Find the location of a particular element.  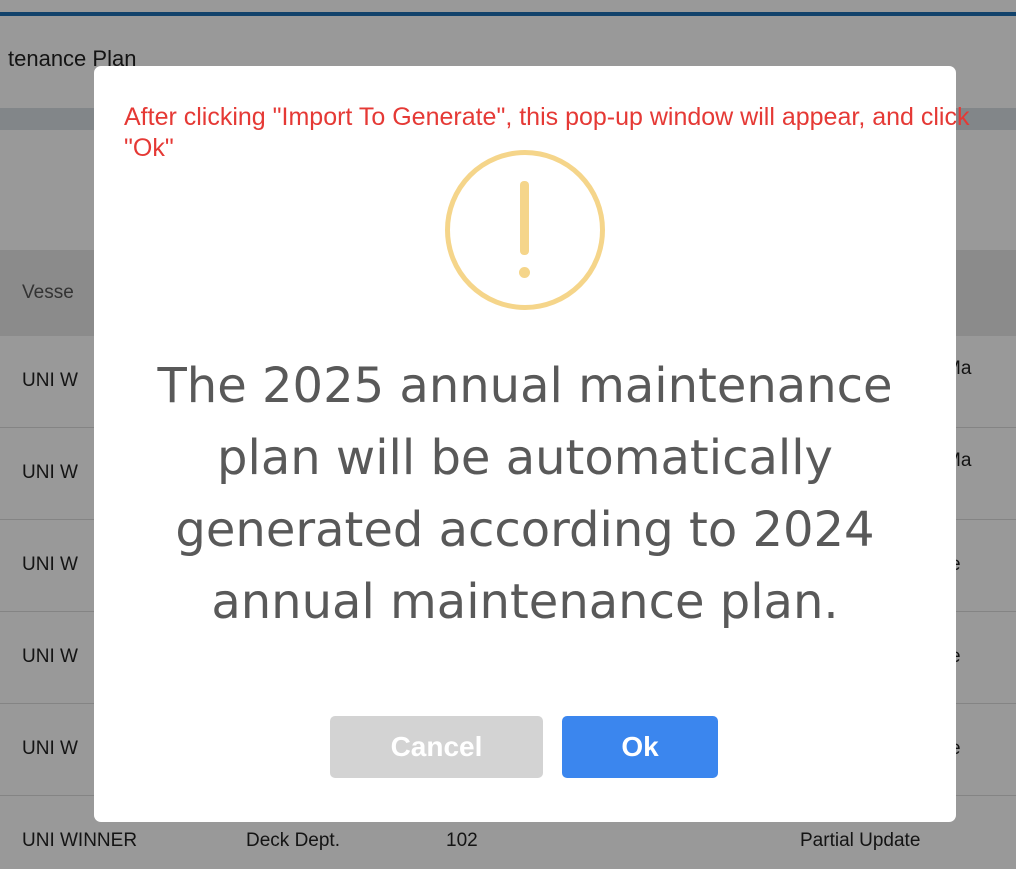

ok-button: Ok is located at coordinates (640, 747).